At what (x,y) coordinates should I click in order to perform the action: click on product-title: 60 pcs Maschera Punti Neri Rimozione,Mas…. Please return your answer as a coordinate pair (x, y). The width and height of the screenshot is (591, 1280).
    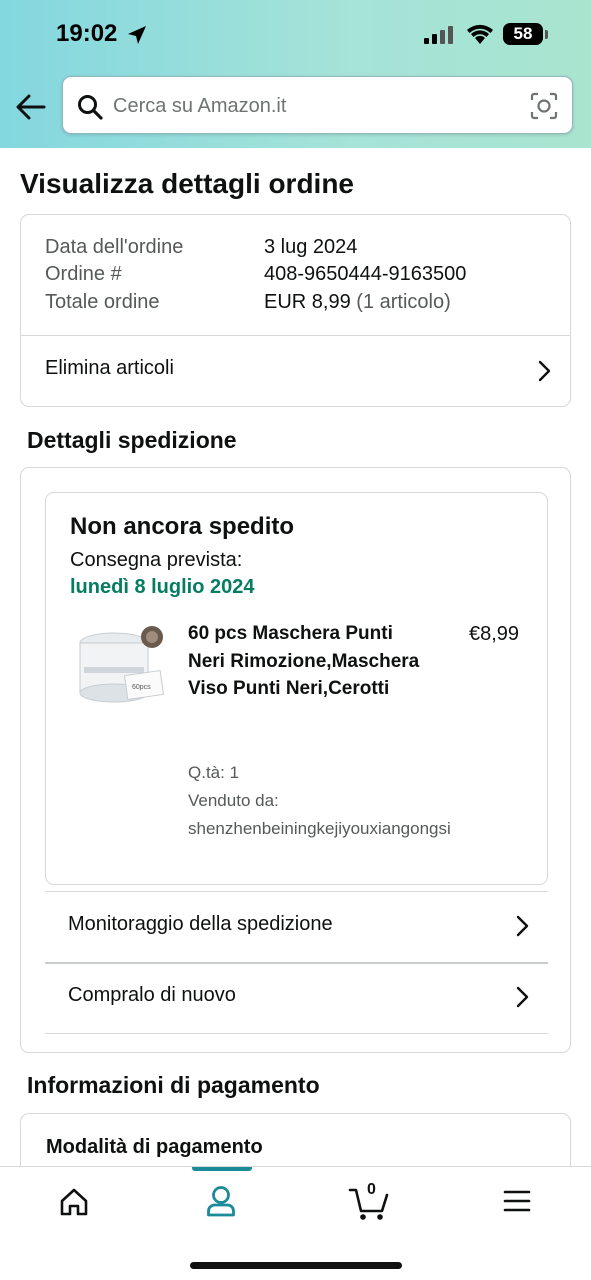
    Looking at the image, I should click on (308, 661).